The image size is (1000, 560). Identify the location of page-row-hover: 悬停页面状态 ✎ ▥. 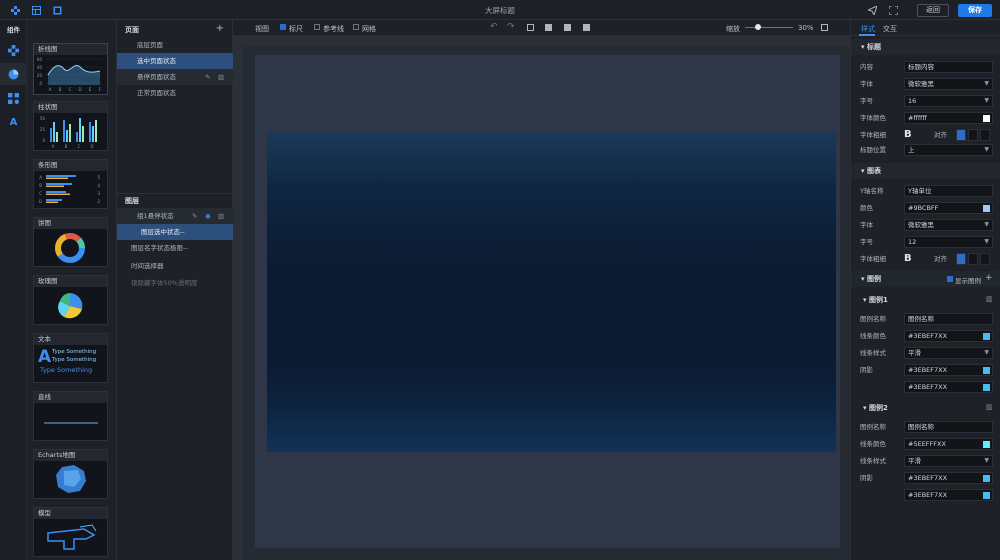
(175, 77).